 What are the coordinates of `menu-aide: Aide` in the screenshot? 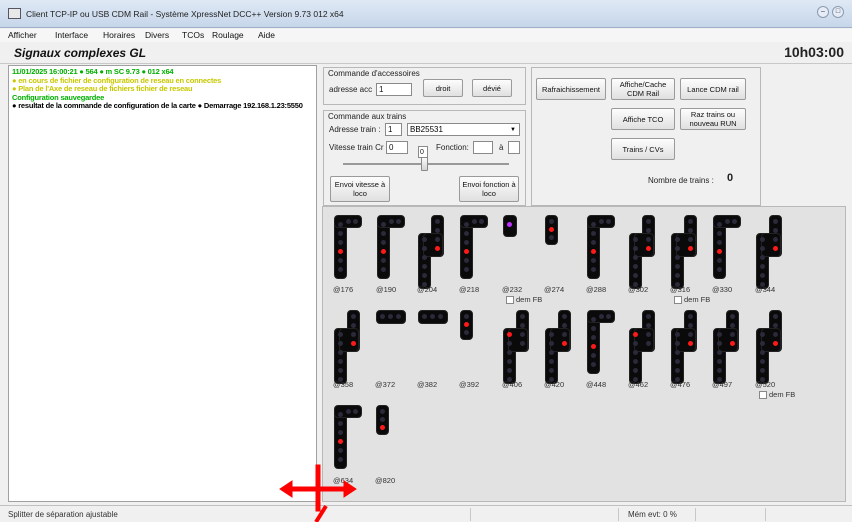 It's located at (266, 35).